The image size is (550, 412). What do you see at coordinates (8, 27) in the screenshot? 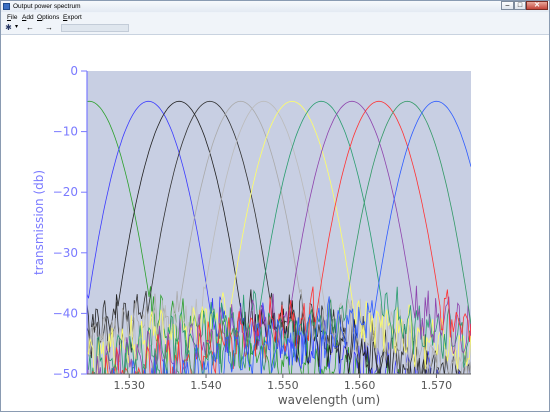
I see `pin-icon: ✱` at bounding box center [8, 27].